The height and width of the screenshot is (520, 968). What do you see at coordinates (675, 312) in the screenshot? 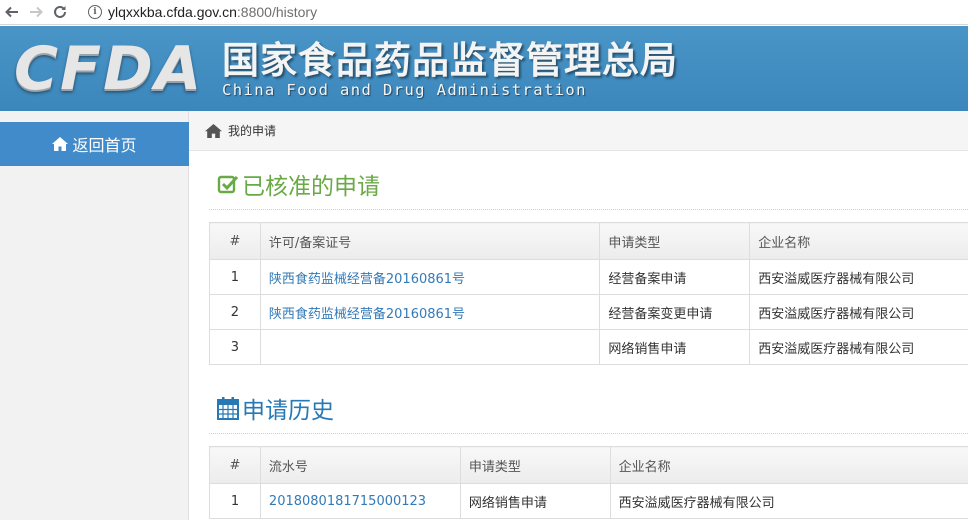
I see `type-cell: 经营备案变更申请` at bounding box center [675, 312].